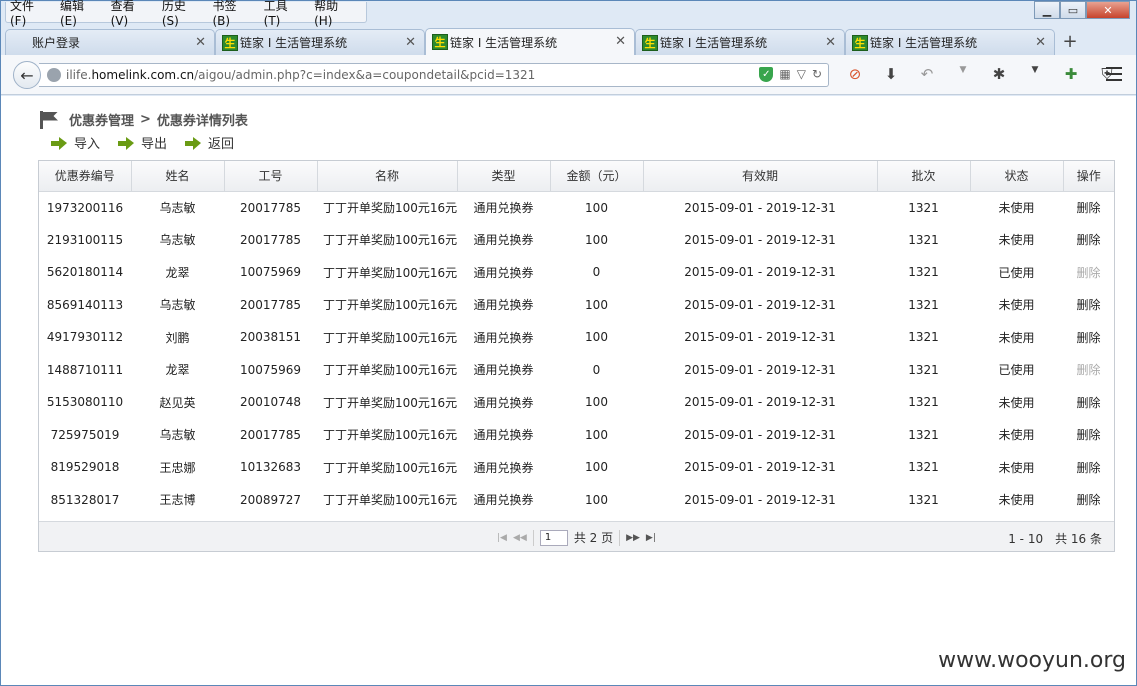 The width and height of the screenshot is (1137, 686). What do you see at coordinates (231, 14) in the screenshot?
I see `menu-bookmarks: 书签(B)` at bounding box center [231, 14].